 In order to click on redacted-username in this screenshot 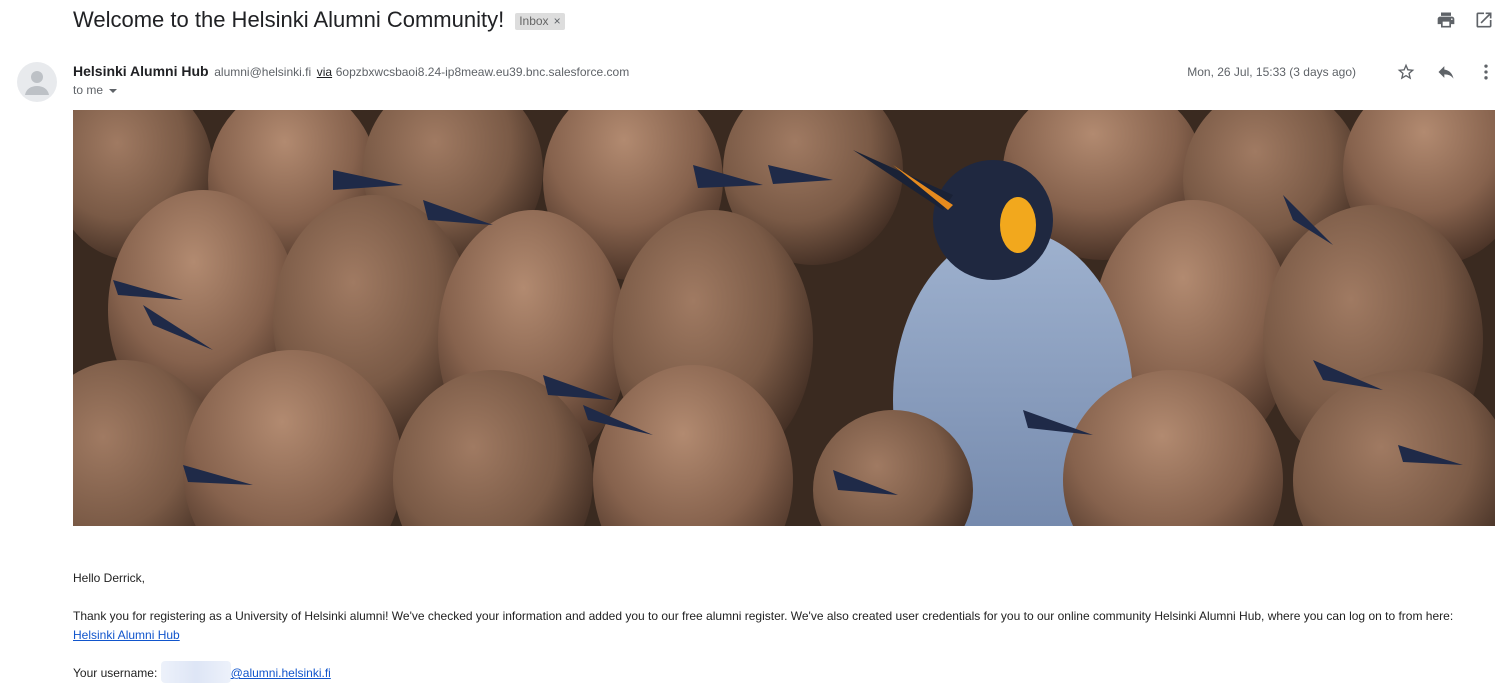, I will do `click(195, 671)`.